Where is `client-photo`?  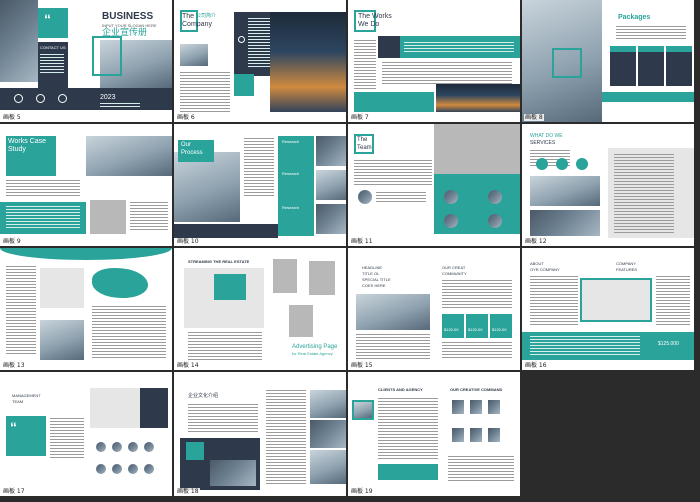 client-photo is located at coordinates (363, 410).